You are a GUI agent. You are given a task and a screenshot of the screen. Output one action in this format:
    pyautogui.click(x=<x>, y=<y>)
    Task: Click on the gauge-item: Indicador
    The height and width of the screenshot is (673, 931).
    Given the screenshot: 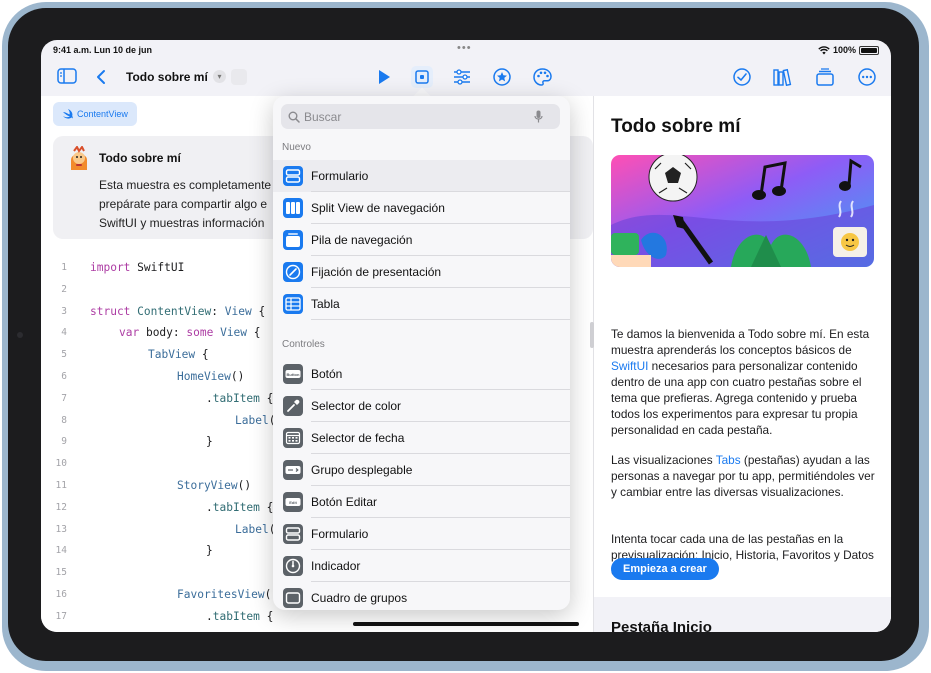 What is the action you would take?
    pyautogui.click(x=421, y=566)
    